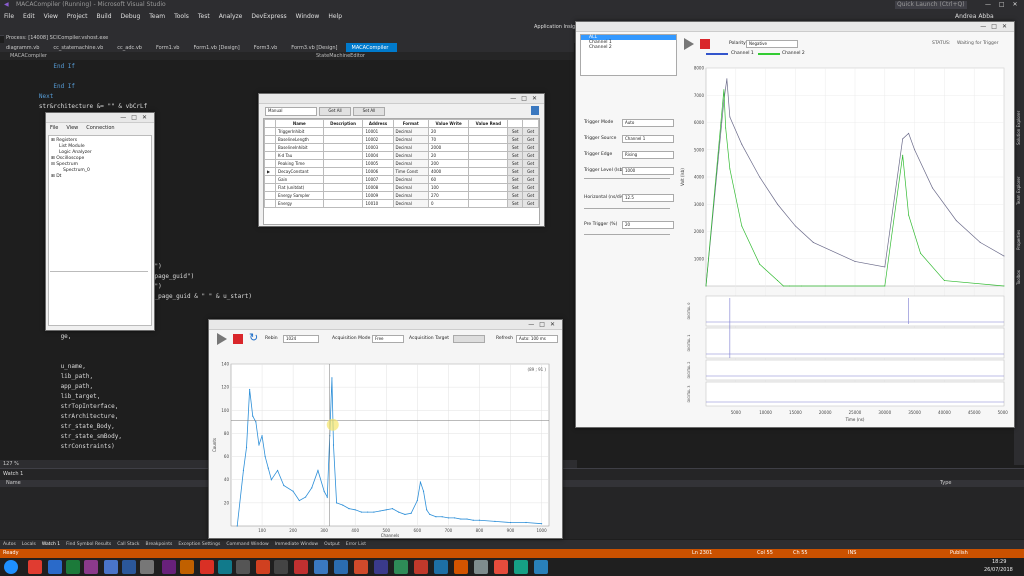 This screenshot has width=1024, height=576. I want to click on splitter, so click(99, 271).